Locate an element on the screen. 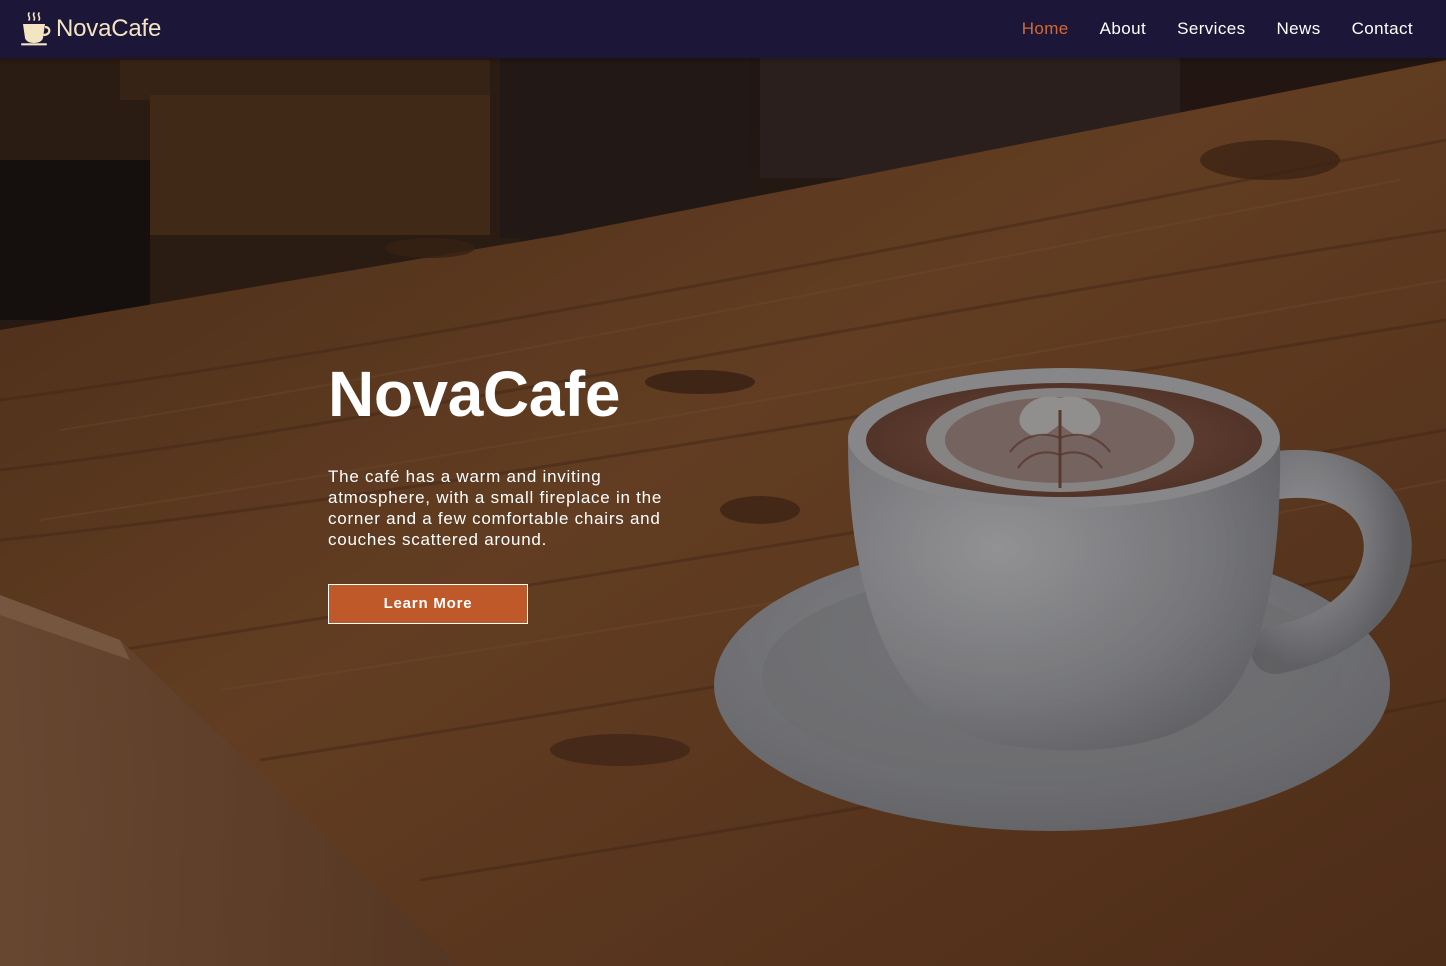 Image resolution: width=1446 pixels, height=966 pixels. coffee-cup-icon is located at coordinates (36, 29).